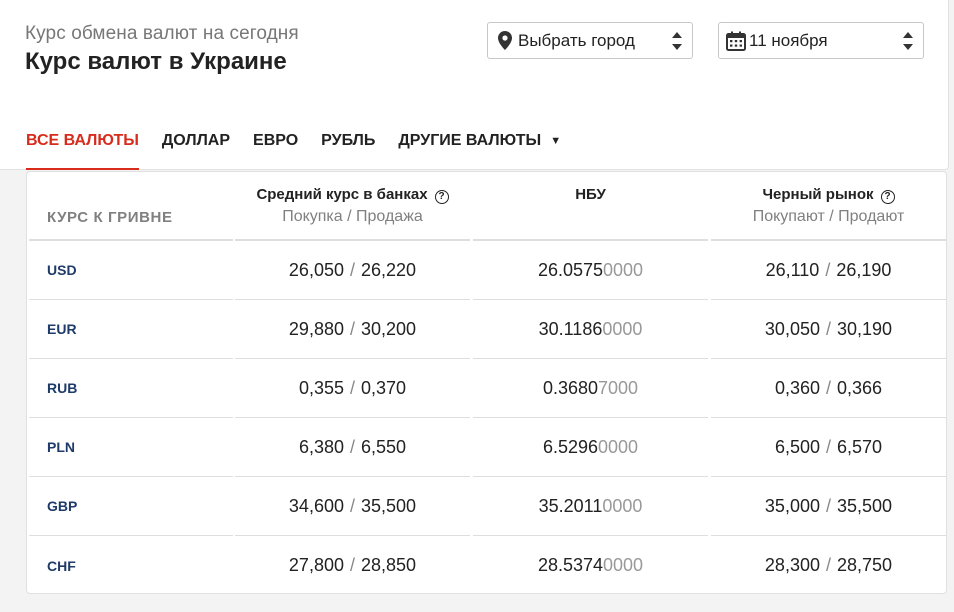  Describe the element at coordinates (828, 206) in the screenshot. I see `header-black-market: Черный рынок? Покупают / Продают` at that location.